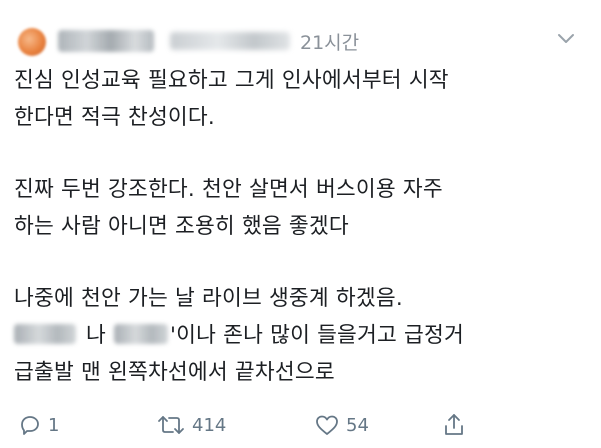  Describe the element at coordinates (171, 425) in the screenshot. I see `retweet-icon` at that location.